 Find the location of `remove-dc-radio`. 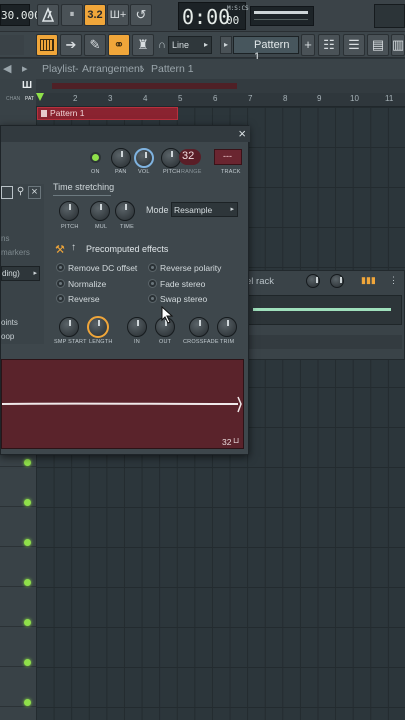

remove-dc-radio is located at coordinates (60, 267).